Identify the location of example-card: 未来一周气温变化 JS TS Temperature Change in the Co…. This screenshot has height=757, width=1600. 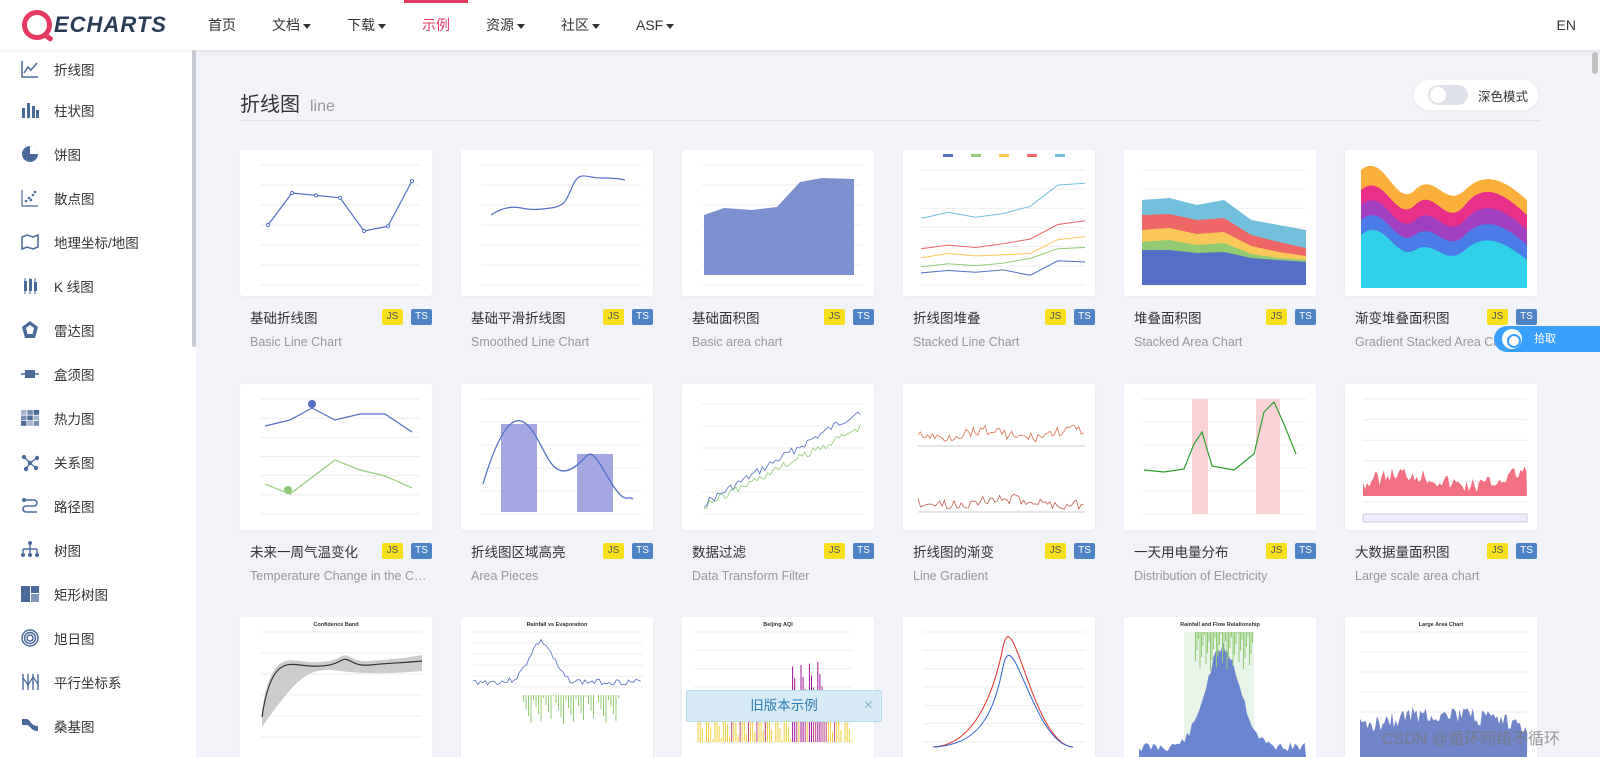
(336, 483).